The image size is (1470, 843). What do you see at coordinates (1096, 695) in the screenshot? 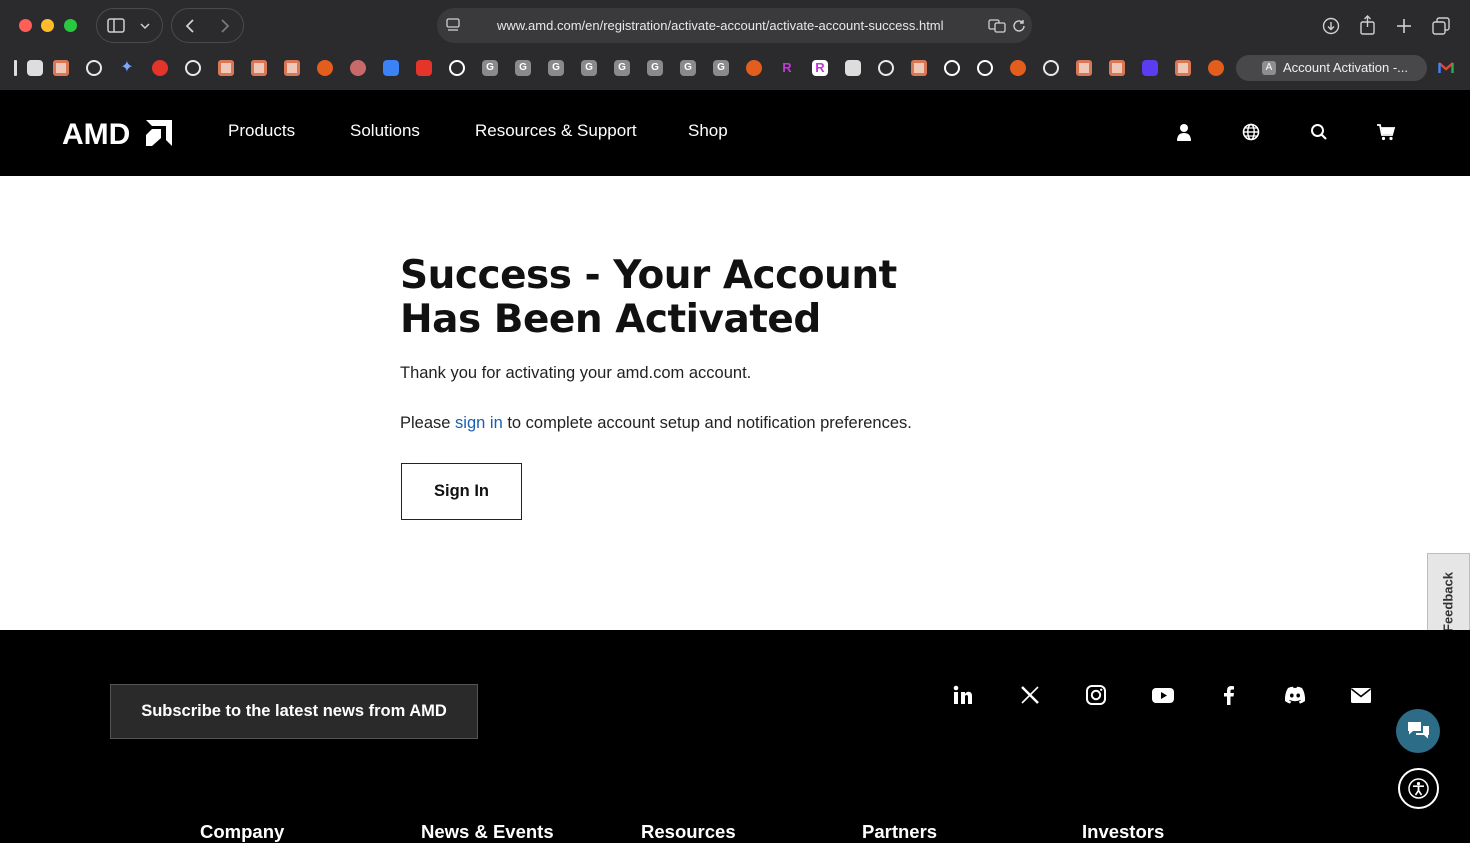
I see `instagram-icon` at bounding box center [1096, 695].